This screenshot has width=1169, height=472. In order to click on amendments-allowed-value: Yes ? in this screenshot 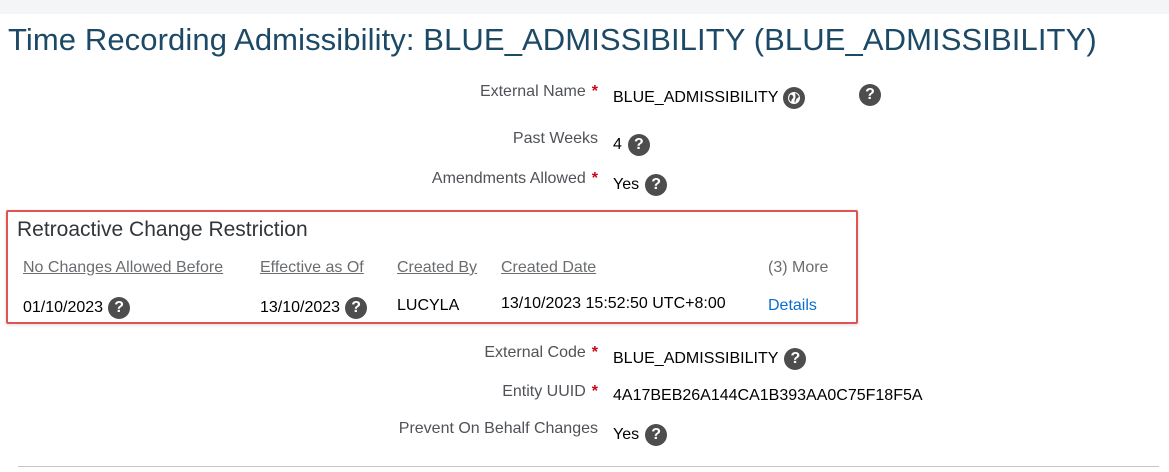, I will do `click(640, 185)`.